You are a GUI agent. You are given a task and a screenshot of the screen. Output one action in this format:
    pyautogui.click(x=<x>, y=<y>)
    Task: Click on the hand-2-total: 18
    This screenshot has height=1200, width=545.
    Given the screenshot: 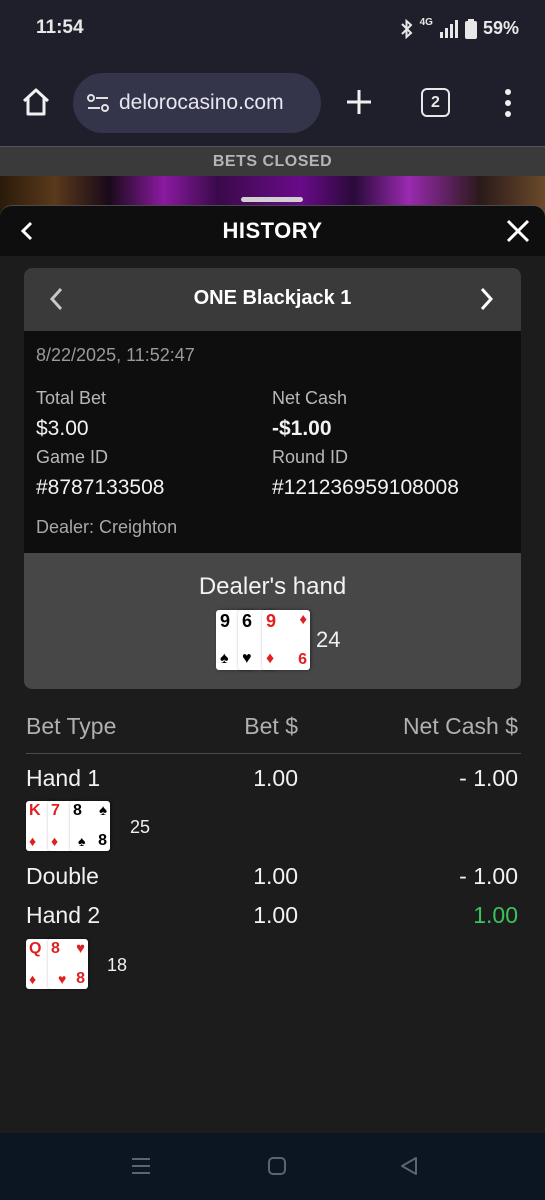 What is the action you would take?
    pyautogui.click(x=117, y=965)
    